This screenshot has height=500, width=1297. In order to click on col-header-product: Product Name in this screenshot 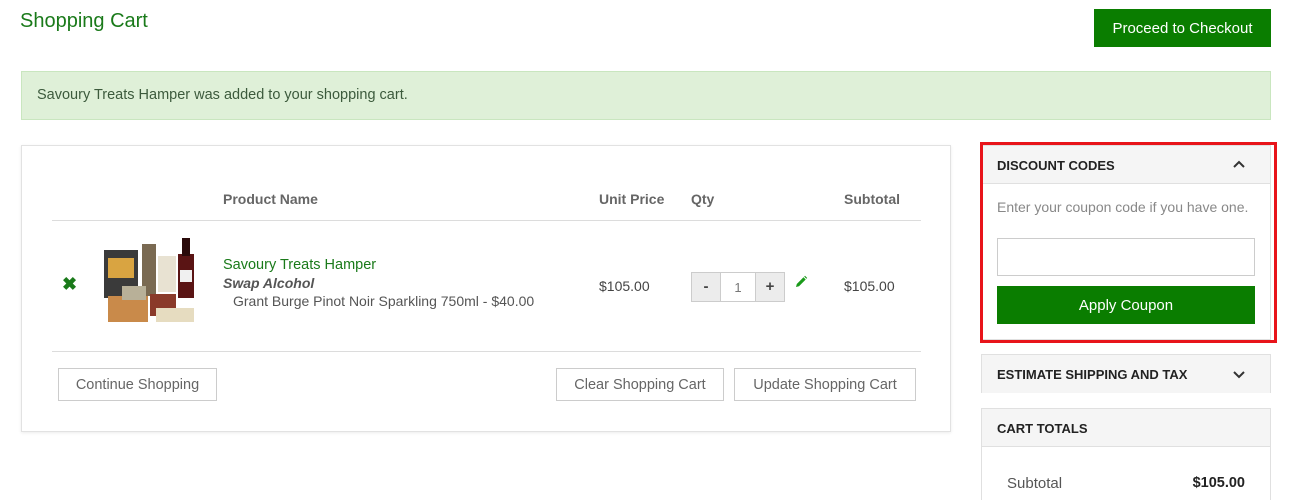, I will do `click(270, 199)`.